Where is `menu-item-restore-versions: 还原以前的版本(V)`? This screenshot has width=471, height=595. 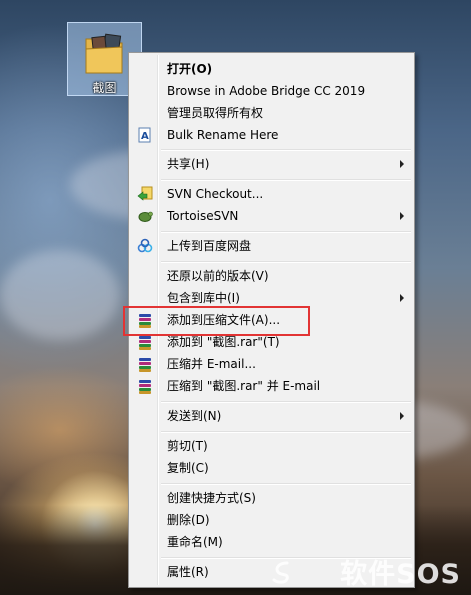
menu-item-restore-versions: 还原以前的版本(V) is located at coordinates (271, 276).